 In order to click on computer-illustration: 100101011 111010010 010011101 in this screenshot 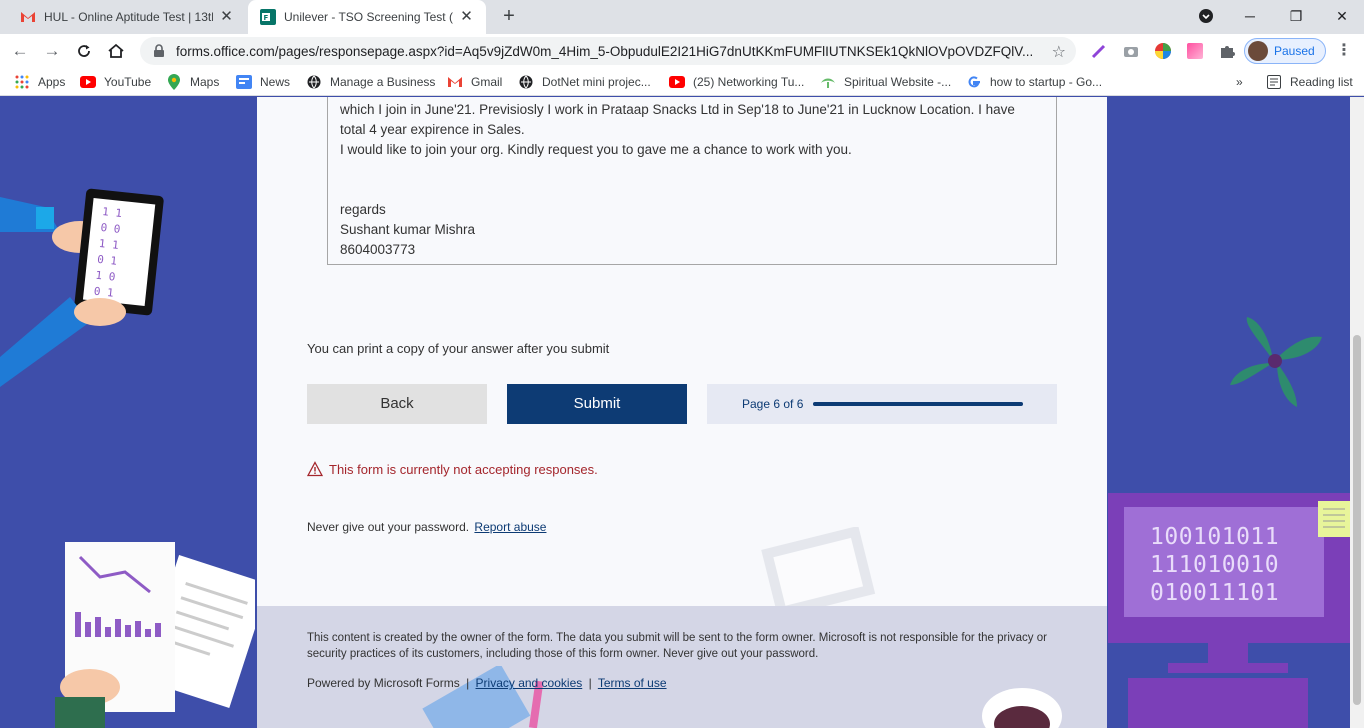, I will do `click(1229, 610)`.